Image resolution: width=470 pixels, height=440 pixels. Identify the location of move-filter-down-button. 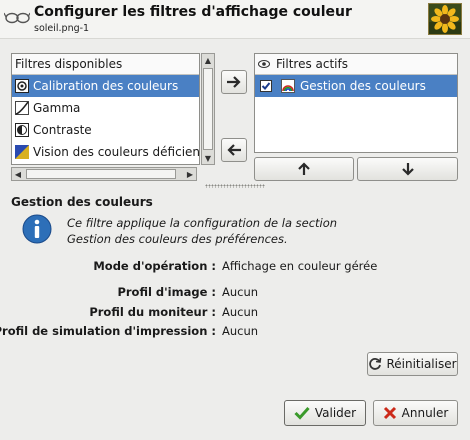
(407, 169).